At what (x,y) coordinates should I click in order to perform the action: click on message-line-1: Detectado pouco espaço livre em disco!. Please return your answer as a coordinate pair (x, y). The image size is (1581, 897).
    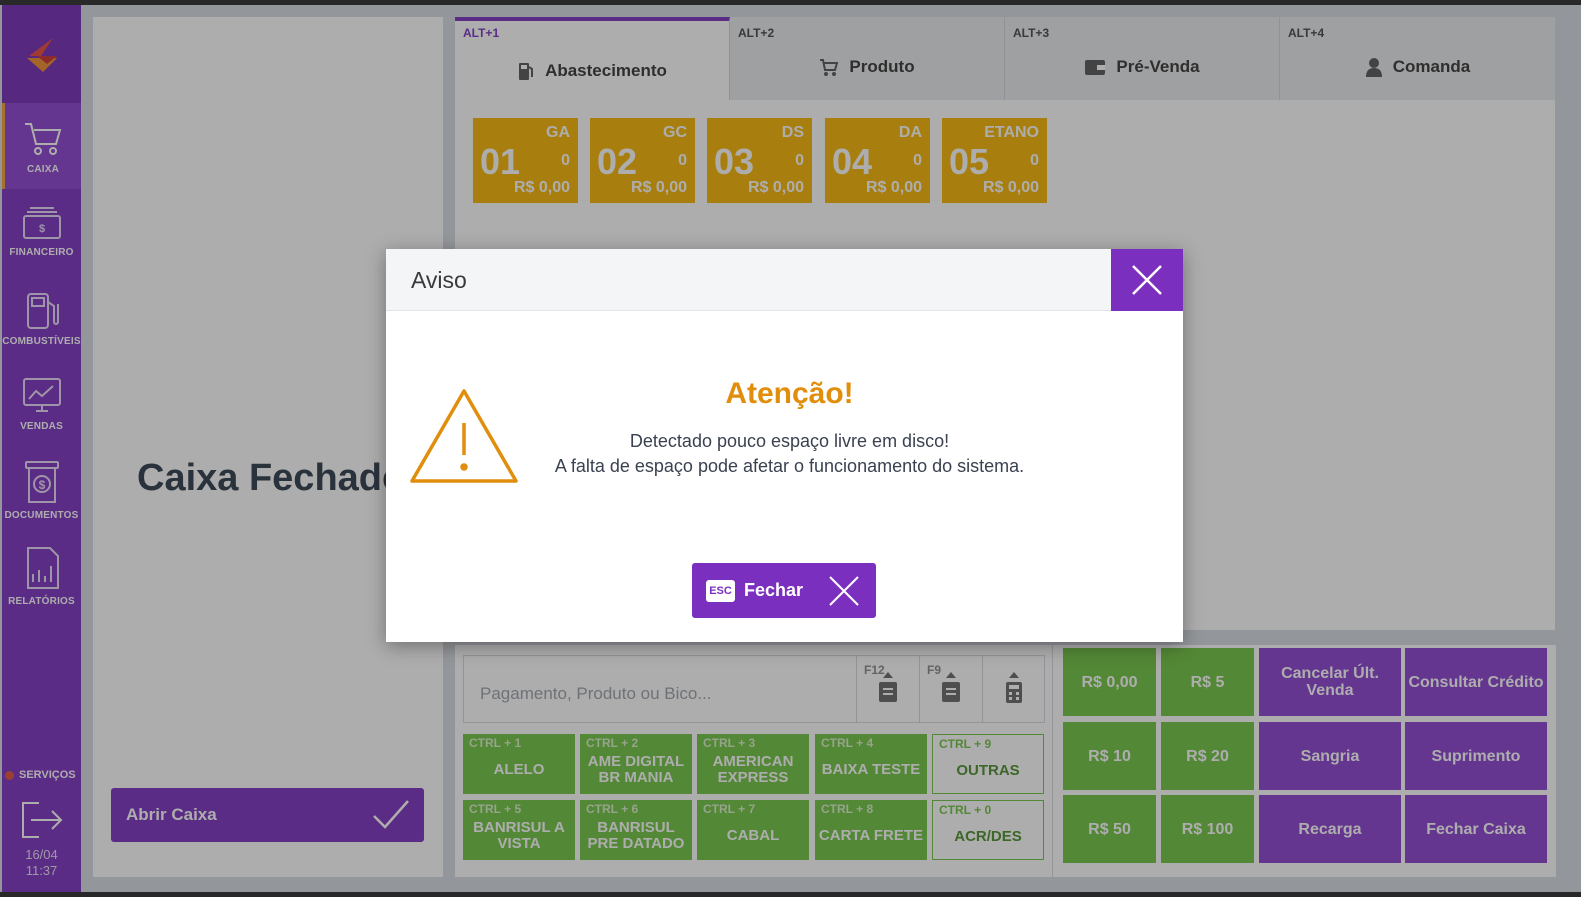
    Looking at the image, I should click on (789, 441).